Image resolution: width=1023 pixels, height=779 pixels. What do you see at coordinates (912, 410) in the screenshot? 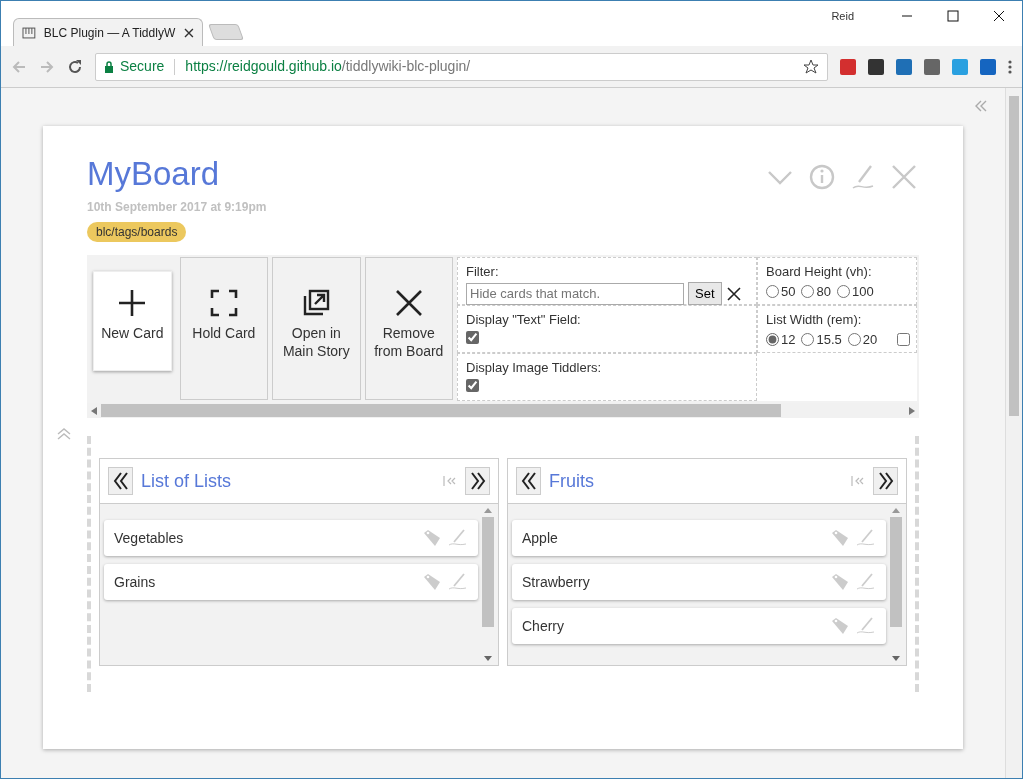
I see `scroll-right-icon` at bounding box center [912, 410].